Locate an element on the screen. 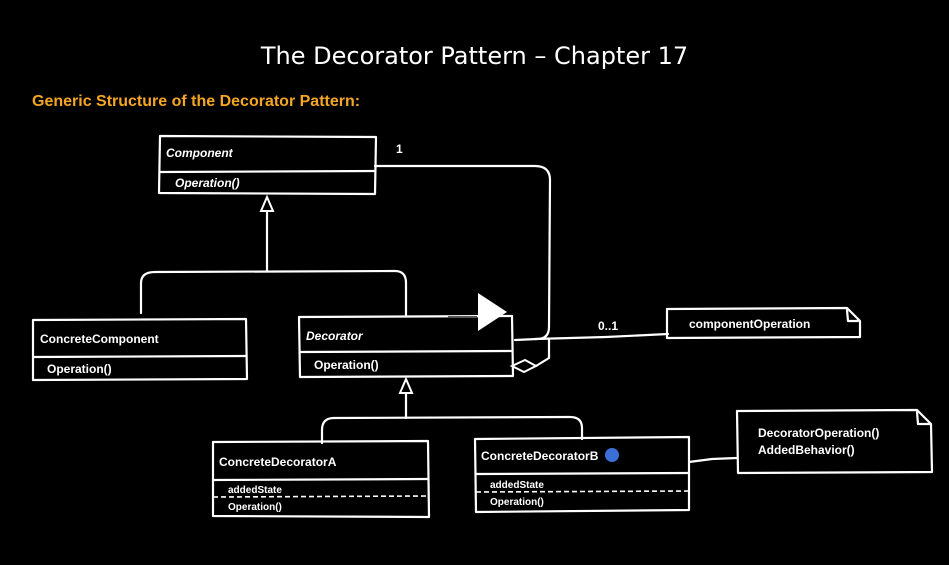 The width and height of the screenshot is (949, 565). aggregation-decorator-component: 1 is located at coordinates (462, 258).